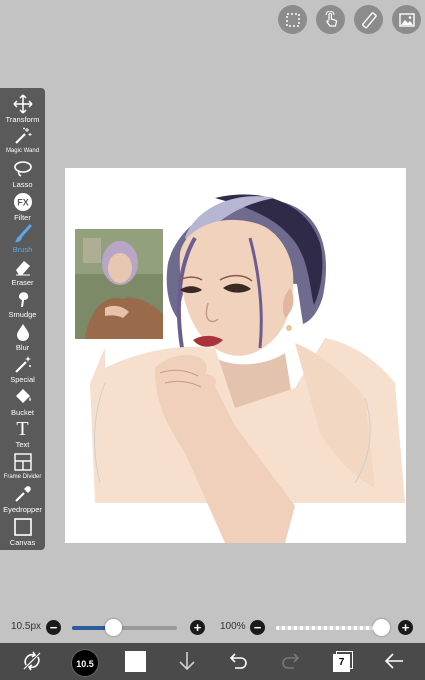  Describe the element at coordinates (23, 396) in the screenshot. I see `bucket-icon` at that location.